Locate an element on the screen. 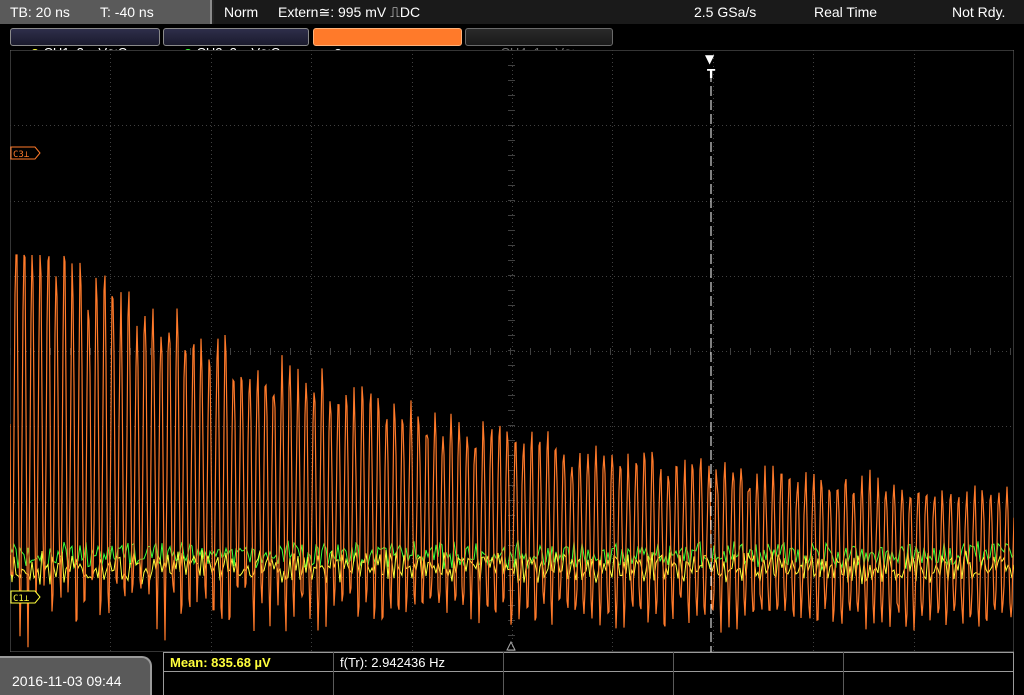  frequency-measurement: f(Tr): 2.942436 Hz is located at coordinates (393, 662).